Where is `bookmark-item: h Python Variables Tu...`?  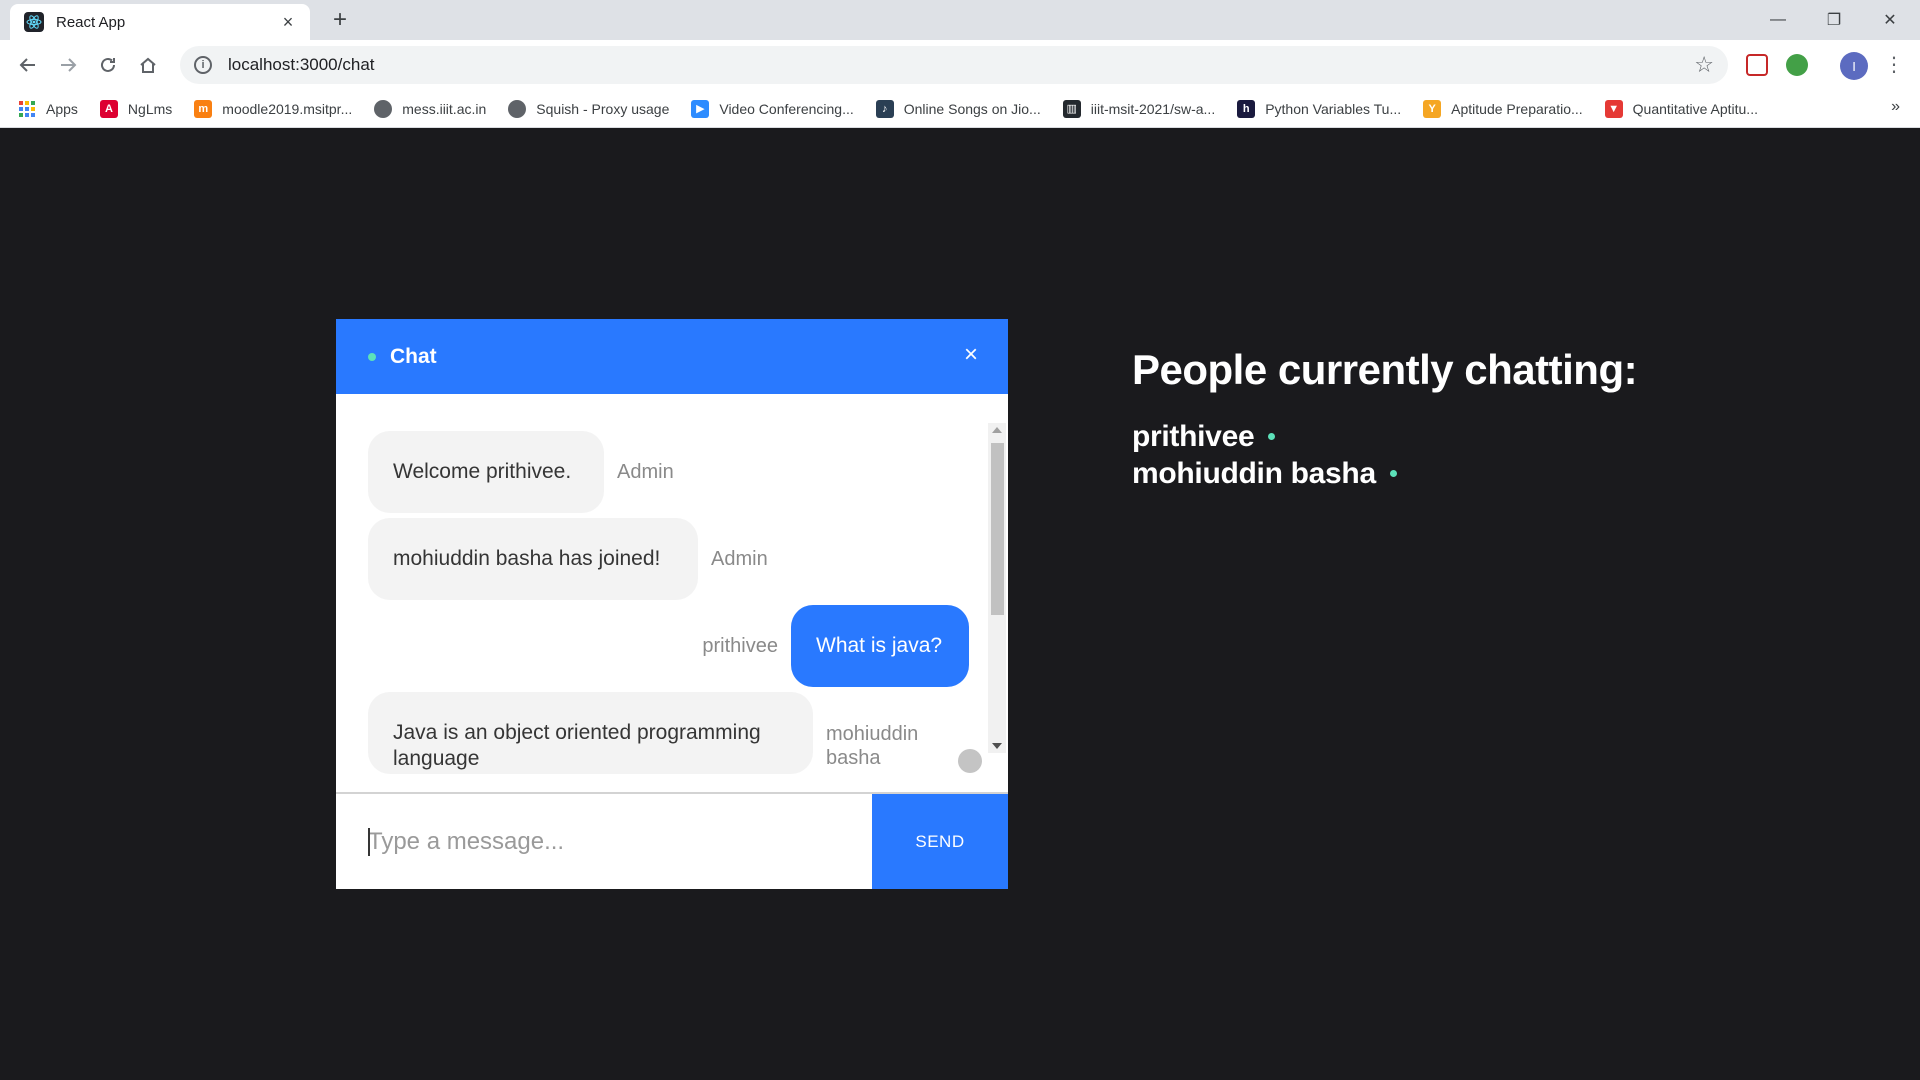 bookmark-item: h Python Variables Tu... is located at coordinates (1319, 108).